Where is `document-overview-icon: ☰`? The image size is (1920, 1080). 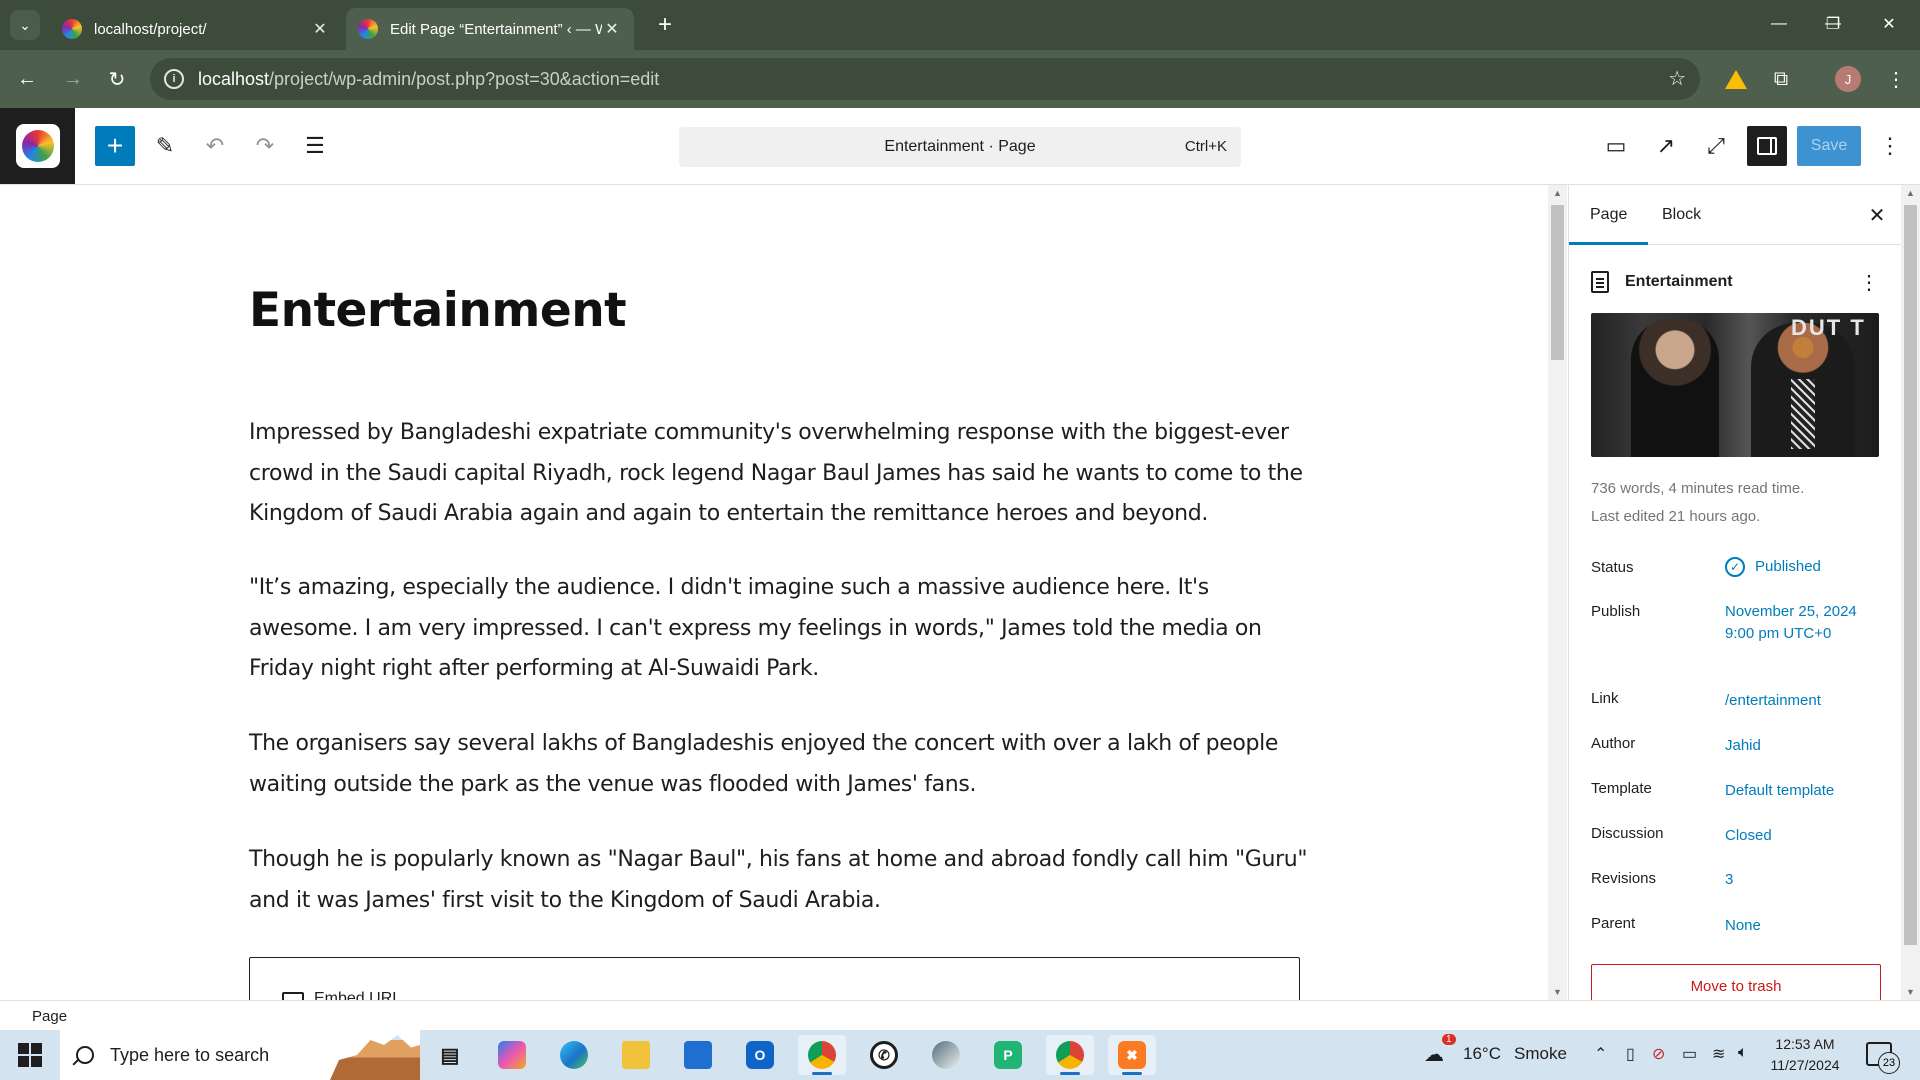
document-overview-icon: ☰ is located at coordinates (315, 146).